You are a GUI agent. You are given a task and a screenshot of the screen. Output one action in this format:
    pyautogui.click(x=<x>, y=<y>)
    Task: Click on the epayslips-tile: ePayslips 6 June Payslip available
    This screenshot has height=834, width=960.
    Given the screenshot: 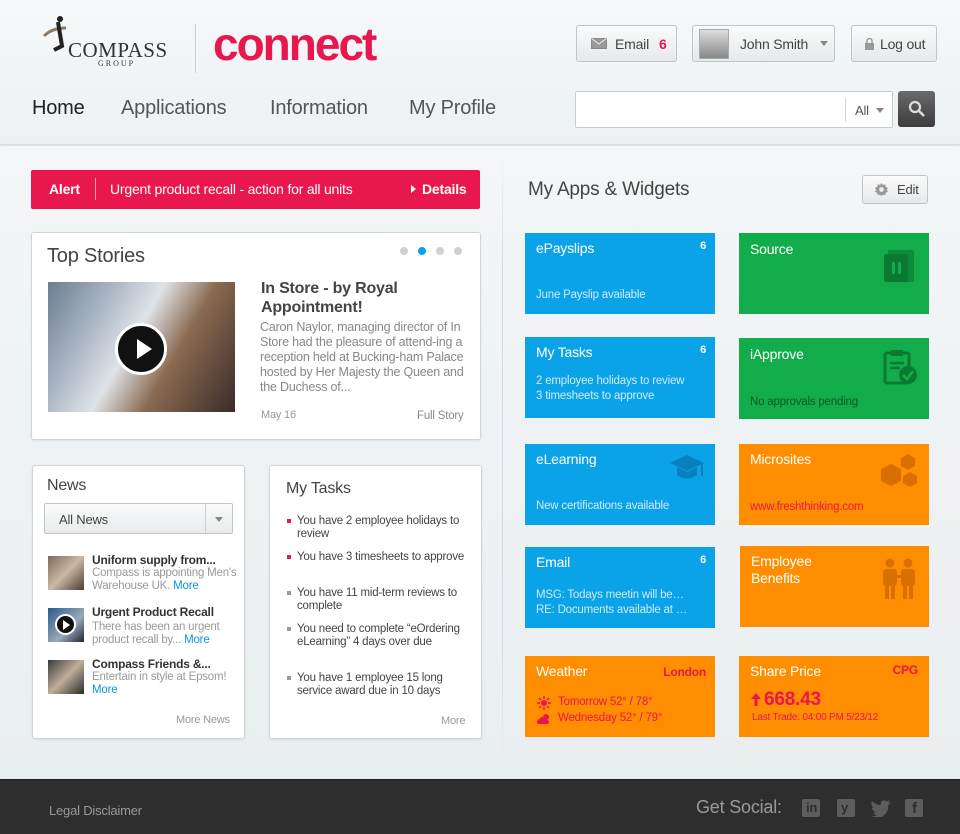 What is the action you would take?
    pyautogui.click(x=620, y=273)
    